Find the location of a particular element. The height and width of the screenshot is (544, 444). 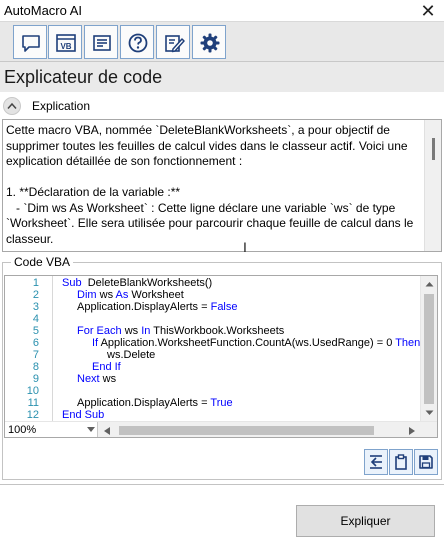

clipboard-icon is located at coordinates (401, 462).